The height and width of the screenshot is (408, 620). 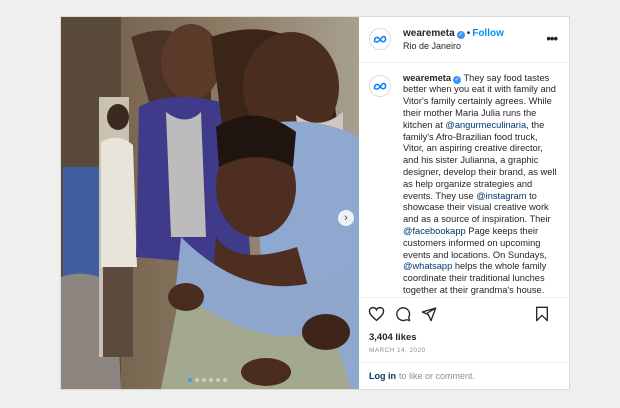 I want to click on mention-link: @angurmeculinaria, so click(x=485, y=125).